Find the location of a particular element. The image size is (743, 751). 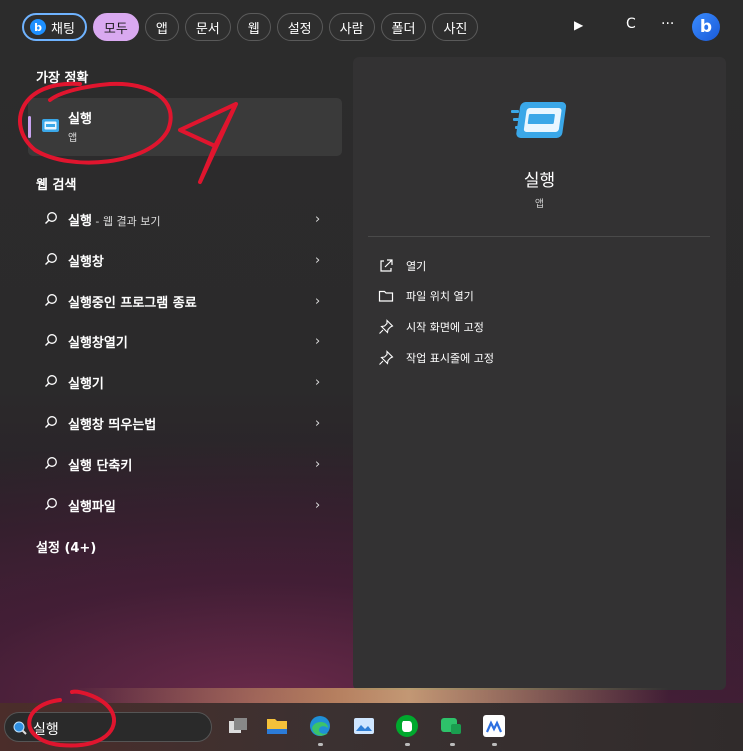

tab-apps: 앱 is located at coordinates (161, 27).